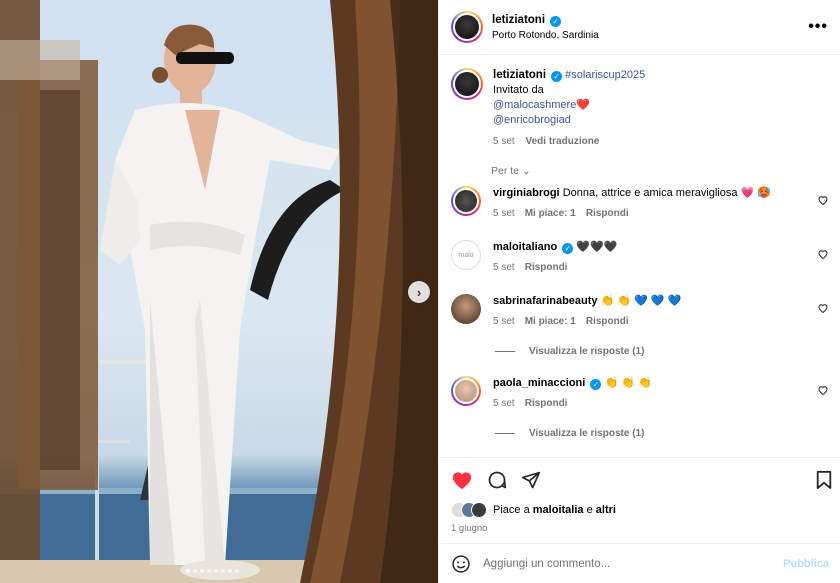 The width and height of the screenshot is (840, 583). Describe the element at coordinates (628, 383) in the screenshot. I see `comment-text: 👏 👏 👏` at that location.